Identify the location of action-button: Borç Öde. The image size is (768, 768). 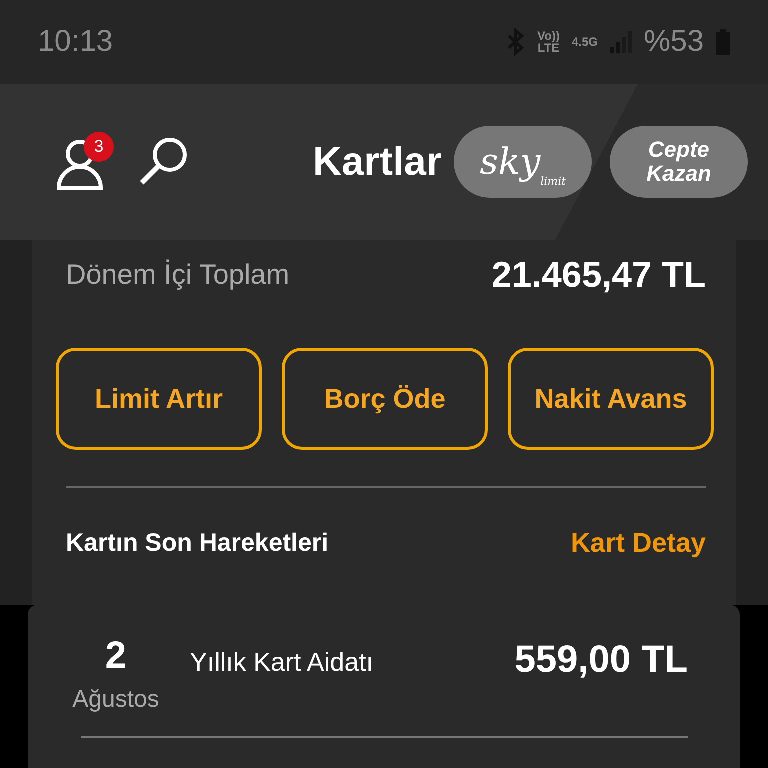
(385, 399).